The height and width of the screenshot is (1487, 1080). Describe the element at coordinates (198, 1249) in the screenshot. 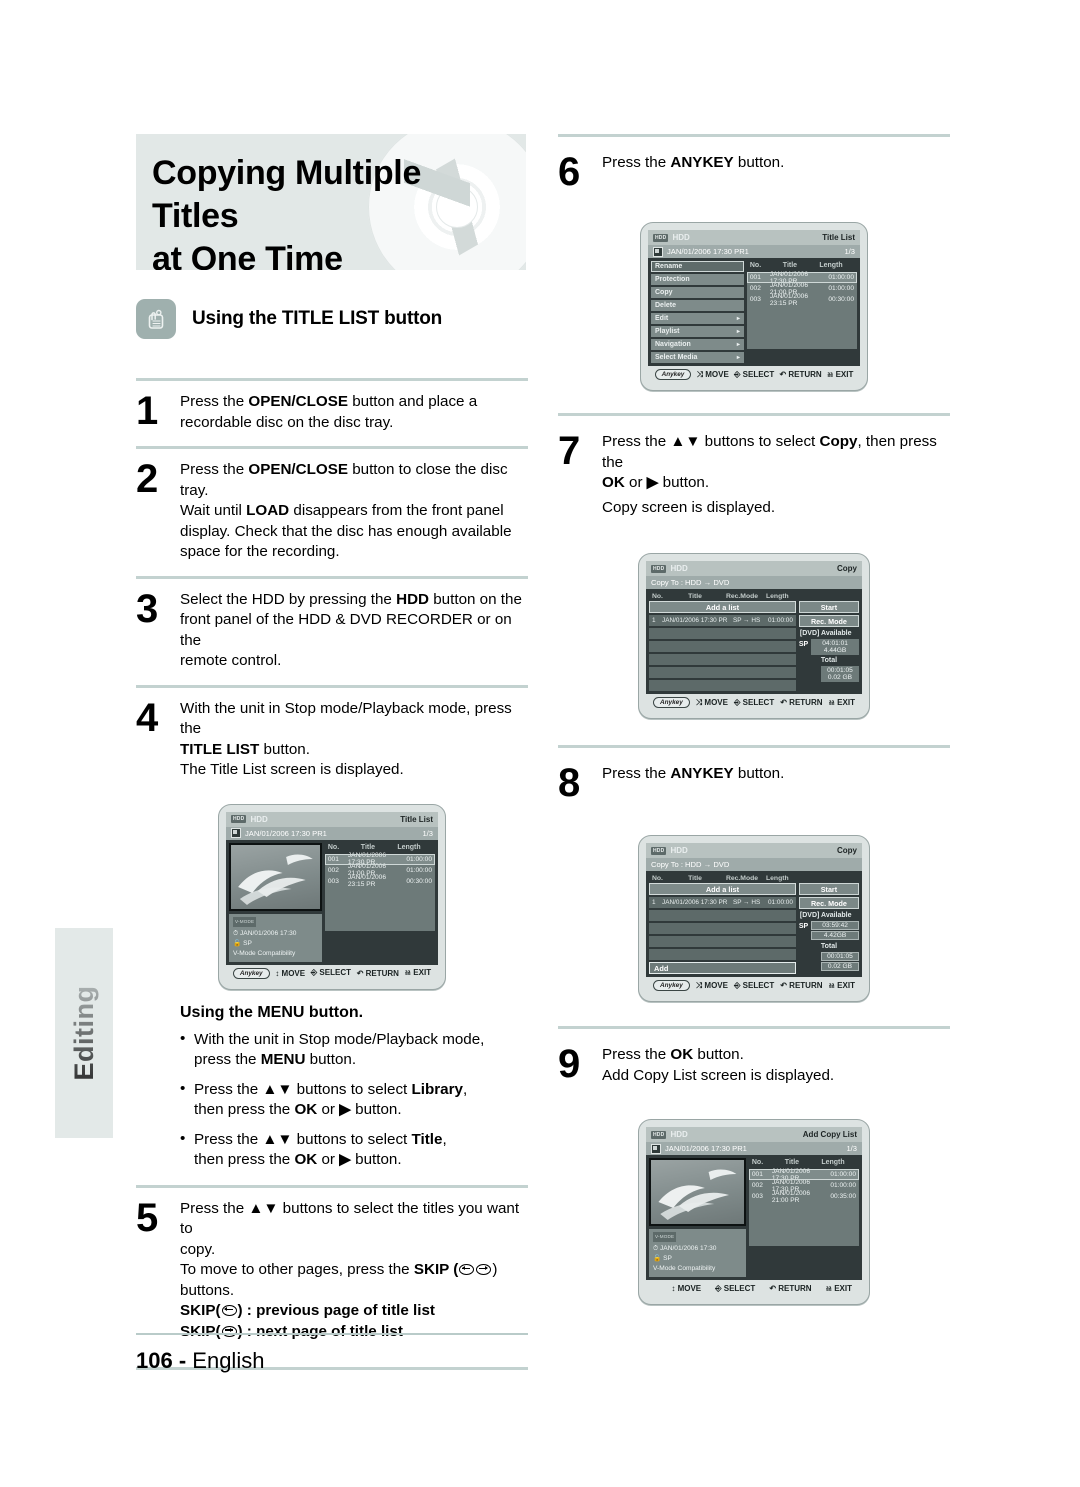

I see `s5-l2: copy.` at that location.